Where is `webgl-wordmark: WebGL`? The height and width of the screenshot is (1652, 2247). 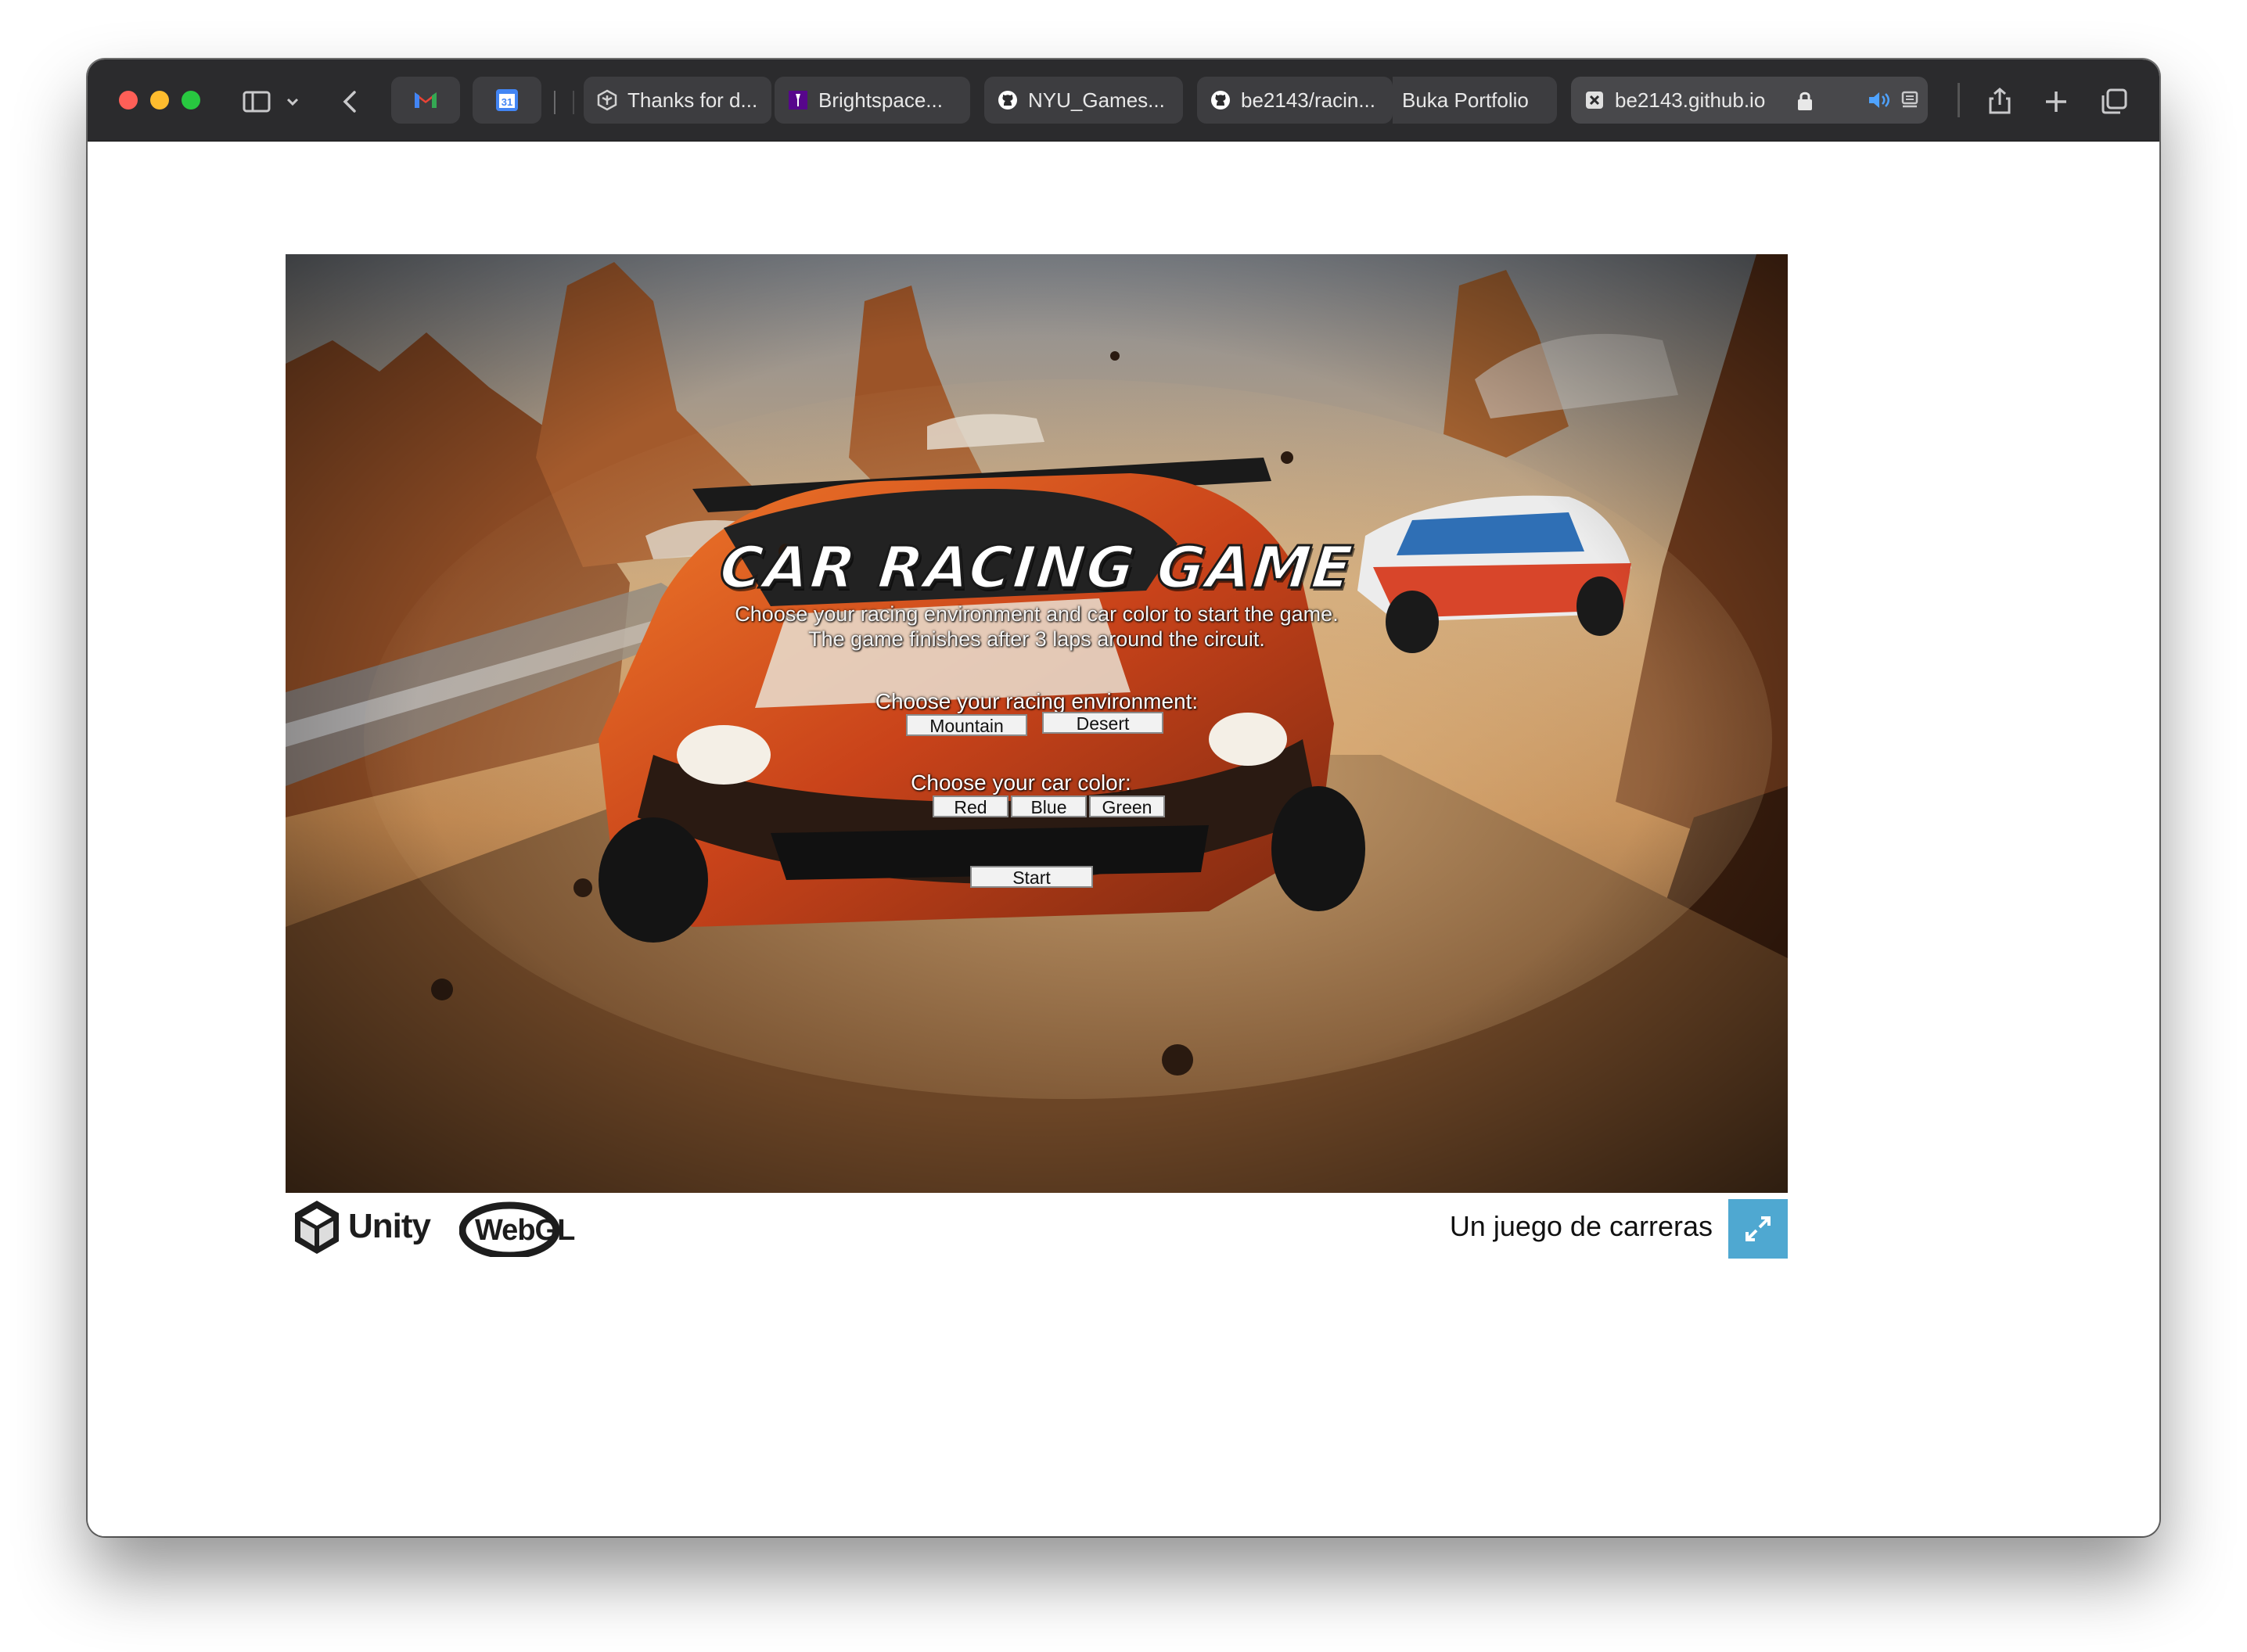
webgl-wordmark: WebGL is located at coordinates (525, 1230).